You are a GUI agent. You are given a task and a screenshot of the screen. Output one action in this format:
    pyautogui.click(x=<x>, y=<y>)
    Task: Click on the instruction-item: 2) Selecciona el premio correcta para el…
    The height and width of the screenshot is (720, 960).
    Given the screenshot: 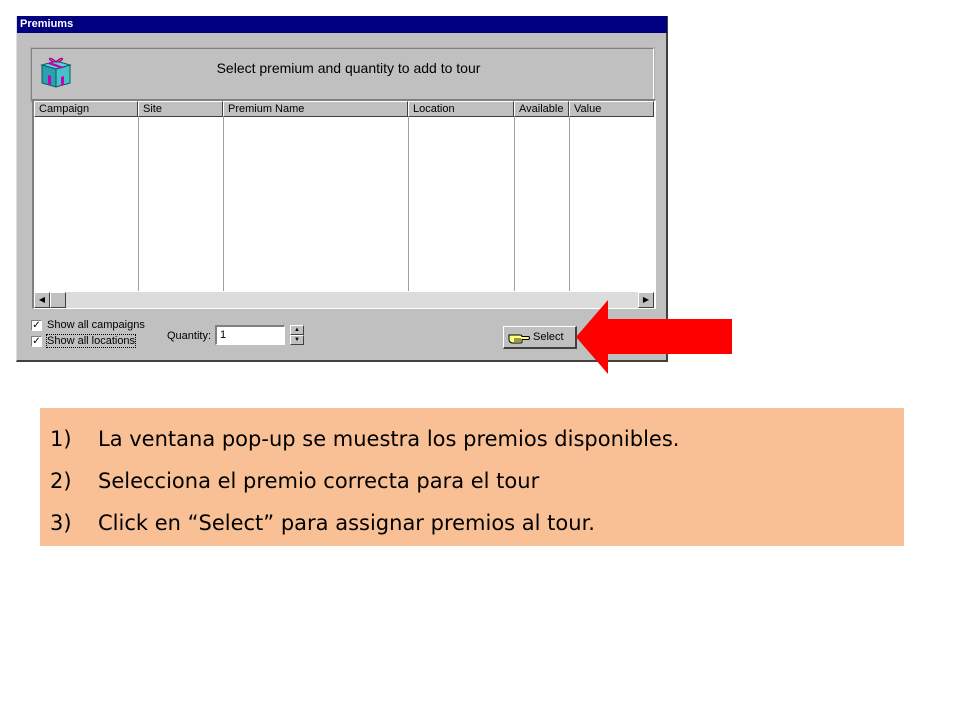 What is the action you would take?
    pyautogui.click(x=477, y=481)
    